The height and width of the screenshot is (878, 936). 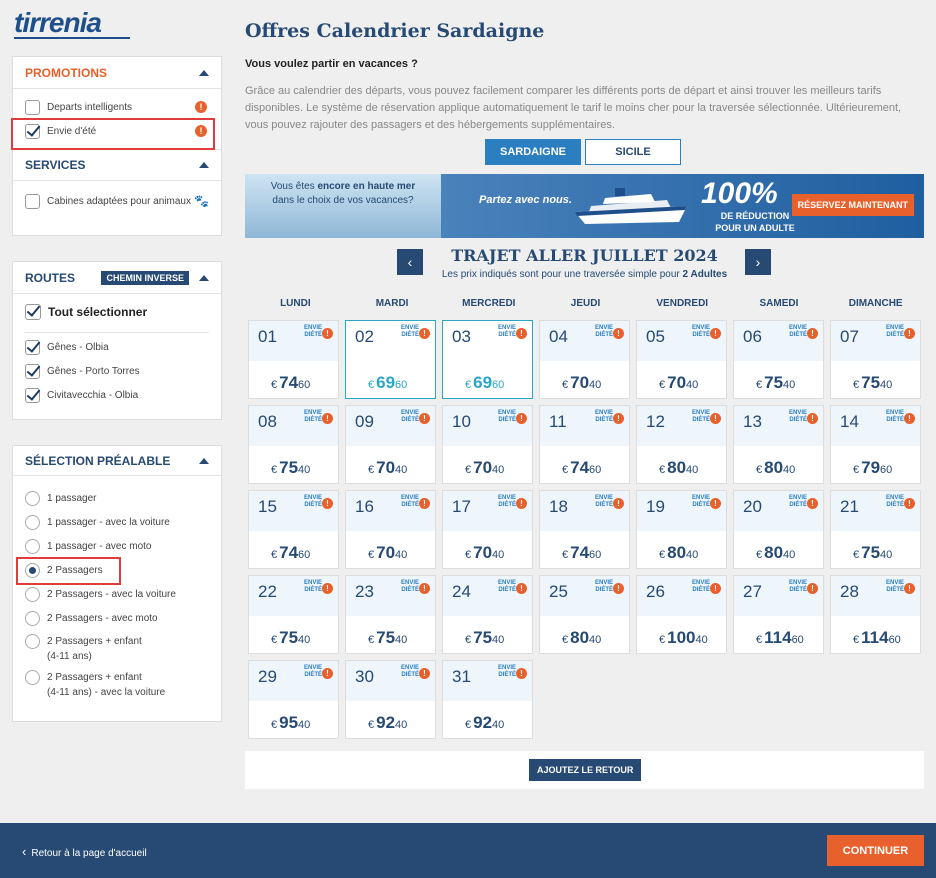 What do you see at coordinates (681, 529) in the screenshot?
I see `calendar-day-cell: 19 ENVIE DIÉTÉ! €8040` at bounding box center [681, 529].